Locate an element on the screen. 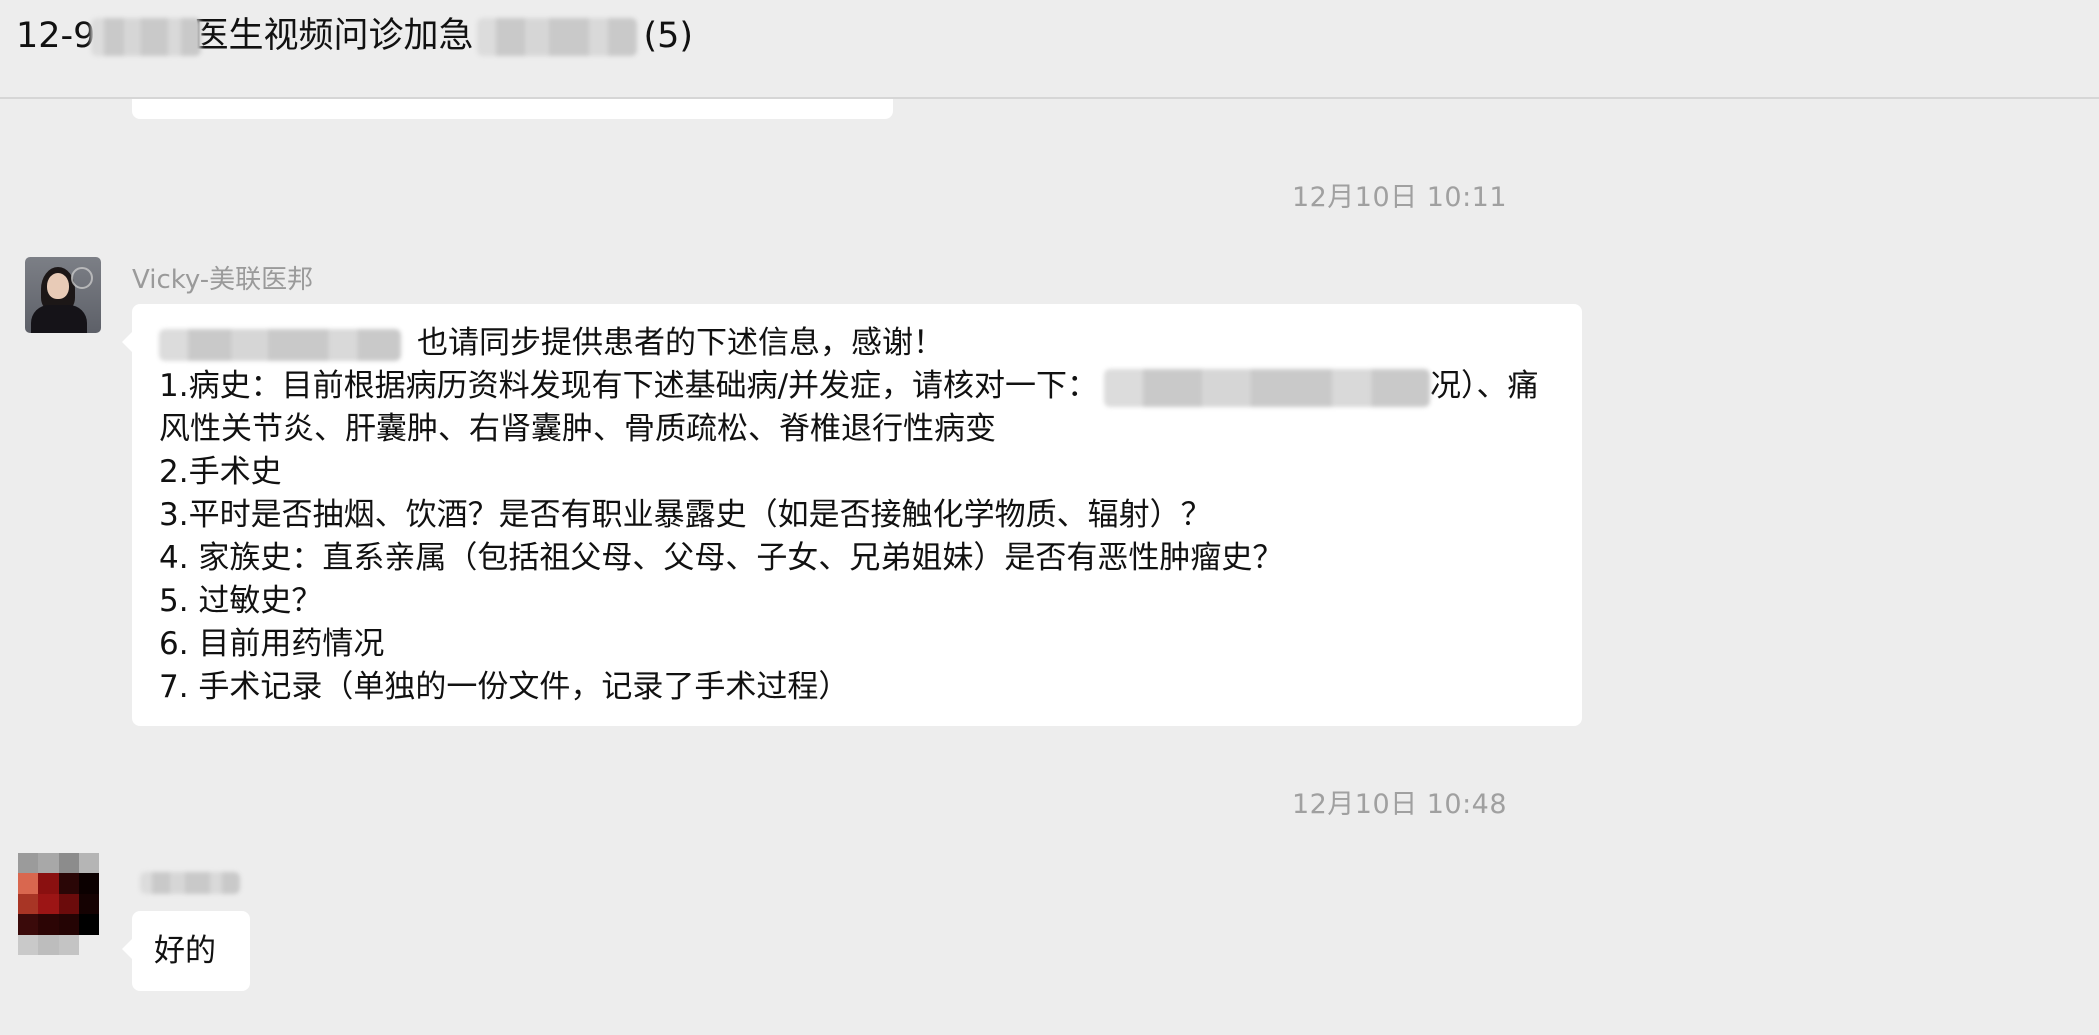 The image size is (2099, 1035). message-line: 2.手术史 is located at coordinates (220, 472).